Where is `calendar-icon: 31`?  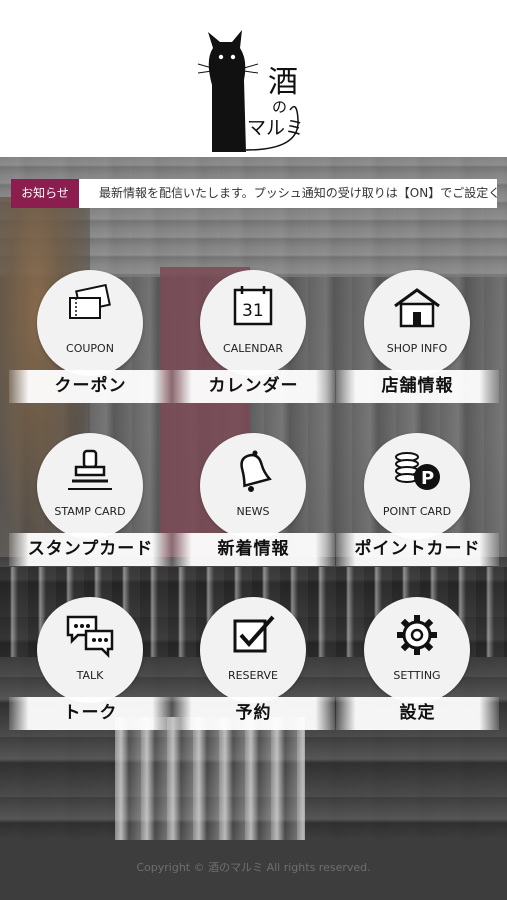 calendar-icon: 31 is located at coordinates (253, 306).